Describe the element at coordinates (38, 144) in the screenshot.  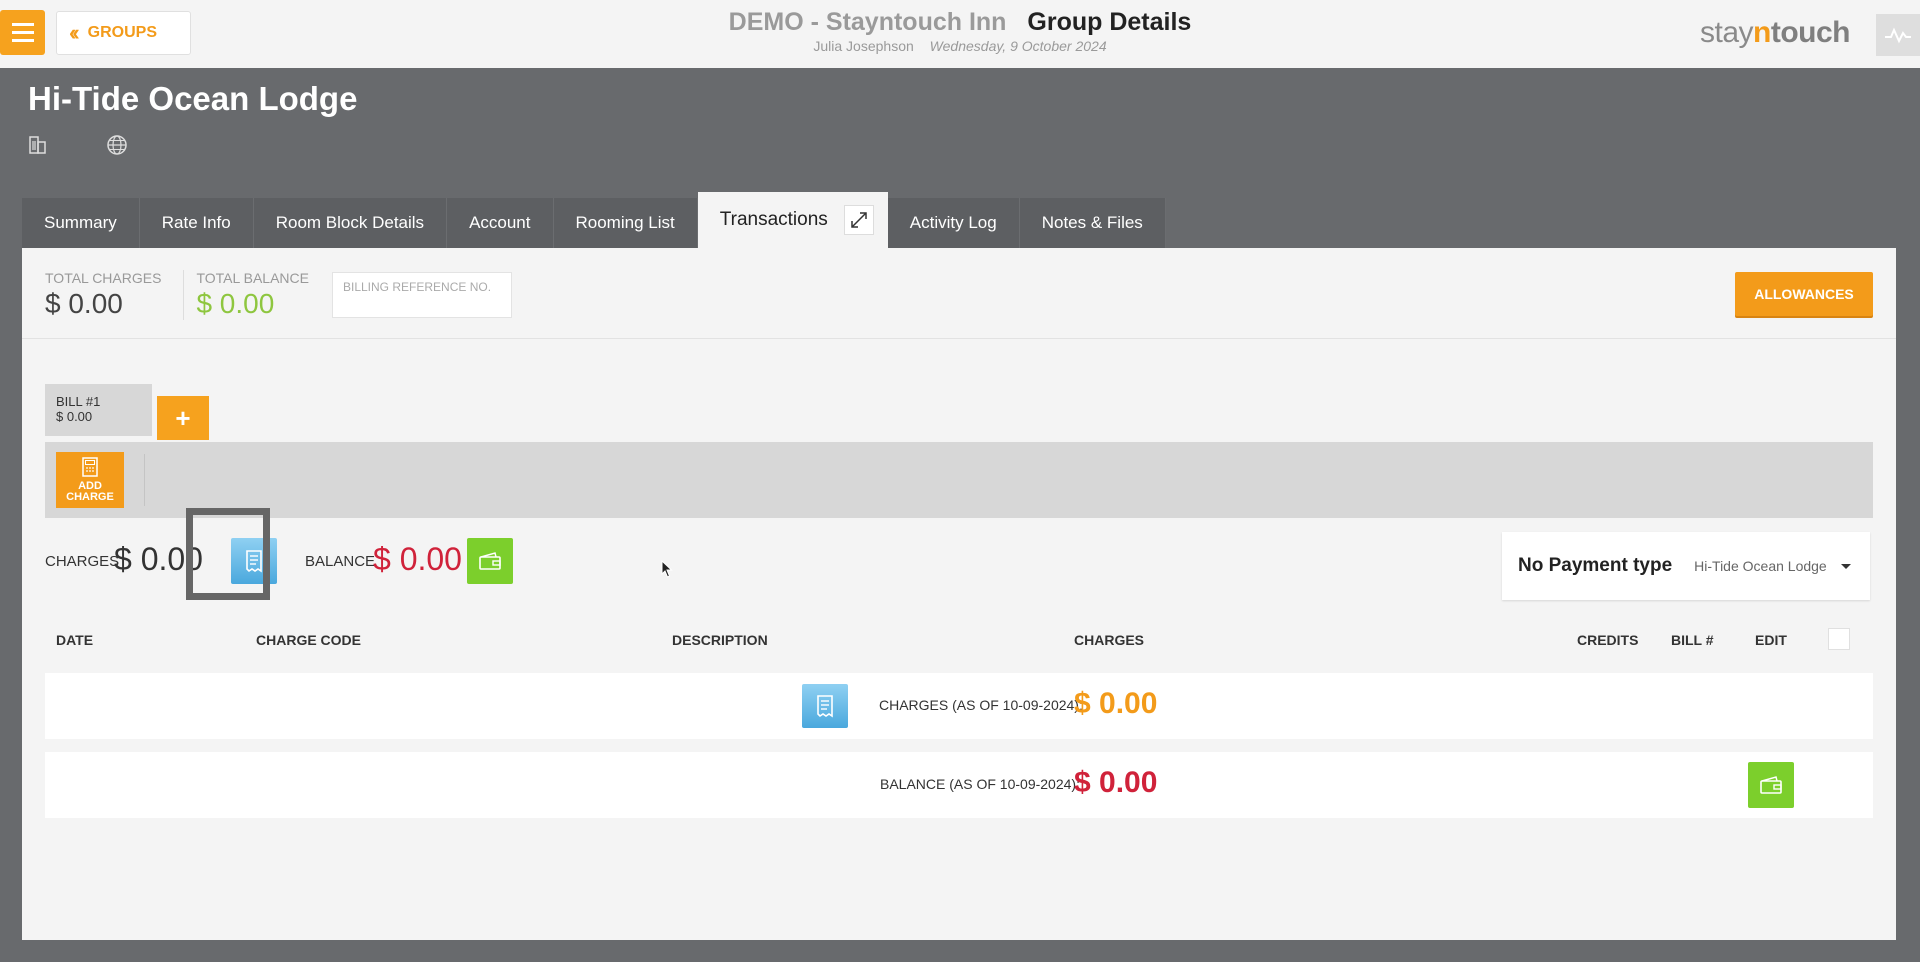
I see `building-icon` at that location.